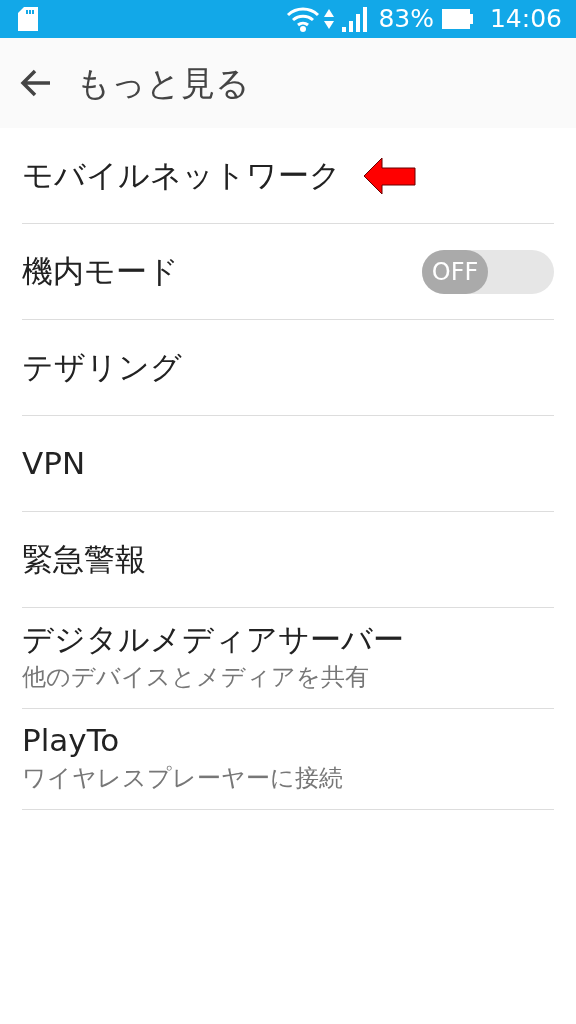  Describe the element at coordinates (288, 741) in the screenshot. I see `setting-title: PlayTo` at that location.